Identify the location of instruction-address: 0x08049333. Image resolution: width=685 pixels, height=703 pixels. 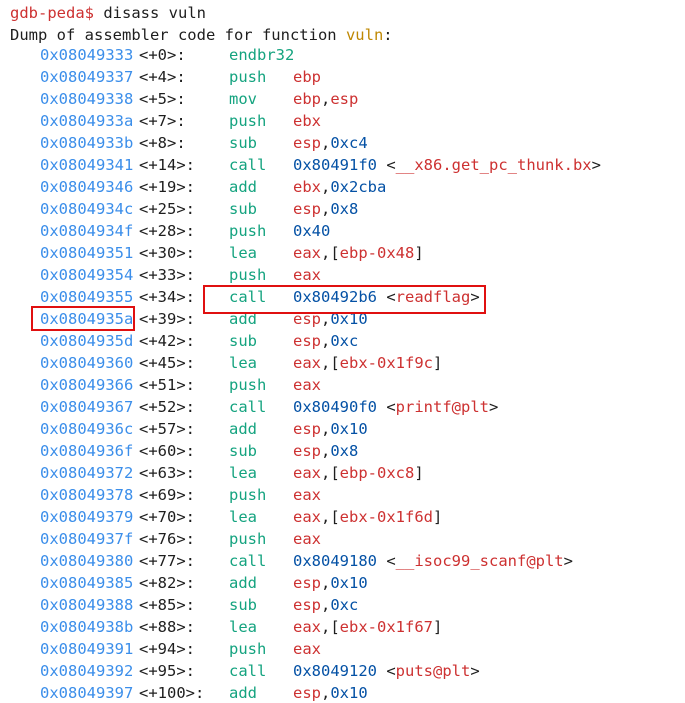
(87, 55).